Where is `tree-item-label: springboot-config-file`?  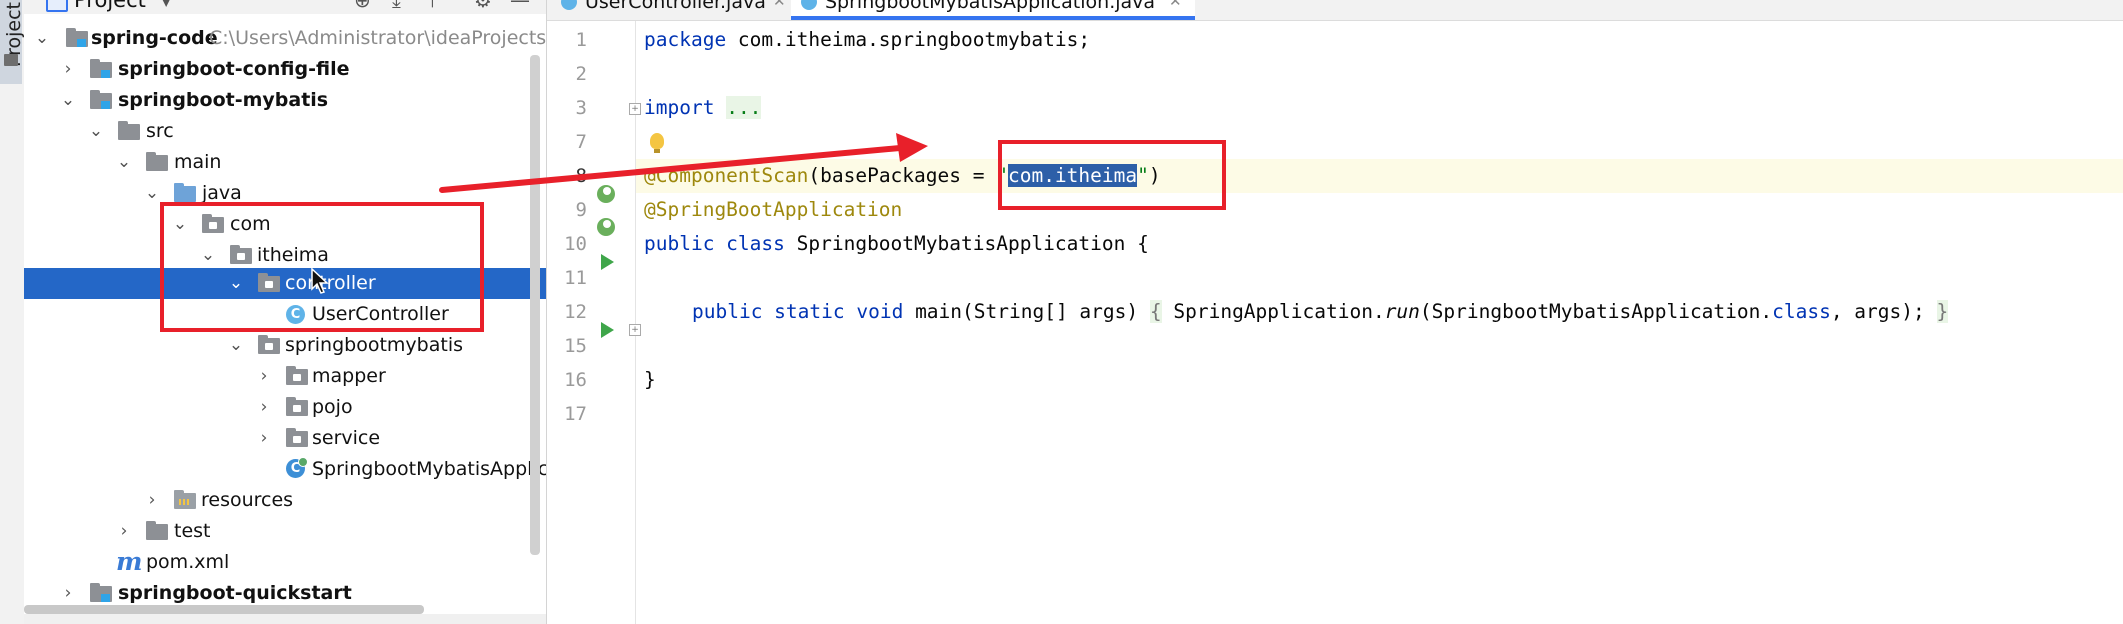
tree-item-label: springboot-config-file is located at coordinates (234, 69).